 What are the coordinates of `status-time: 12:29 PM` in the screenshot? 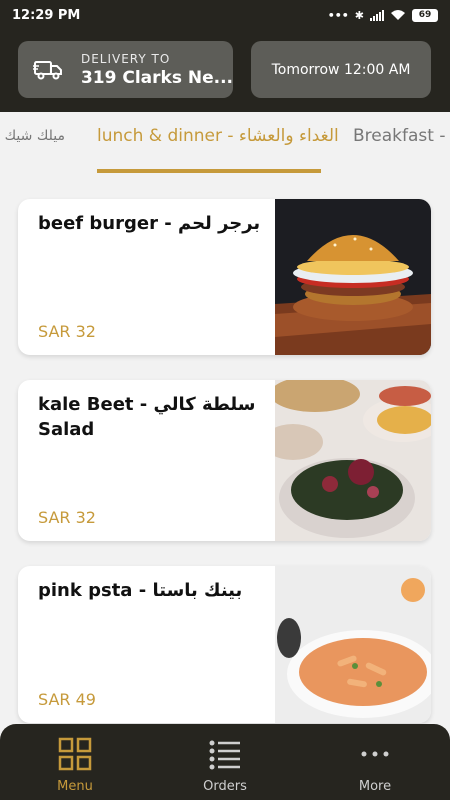 It's located at (46, 15).